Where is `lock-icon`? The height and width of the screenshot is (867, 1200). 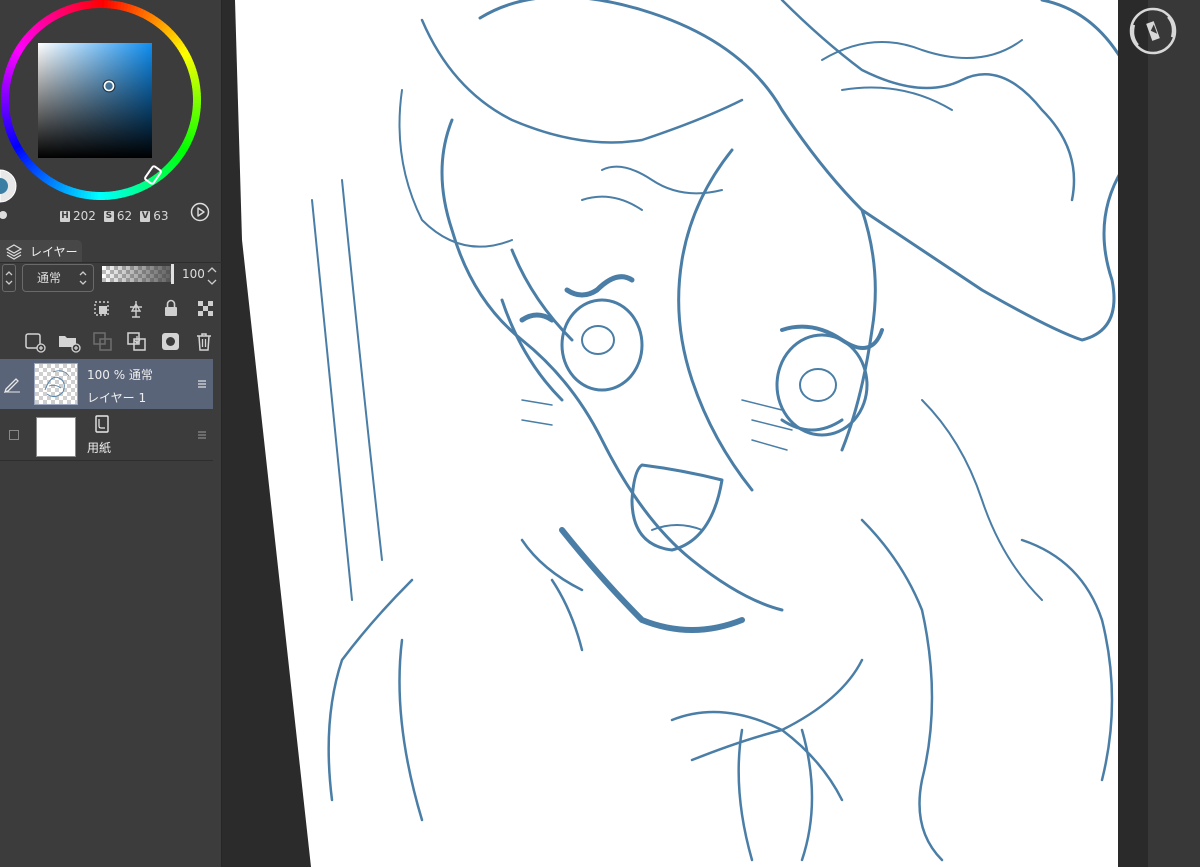
lock-icon is located at coordinates (171, 308).